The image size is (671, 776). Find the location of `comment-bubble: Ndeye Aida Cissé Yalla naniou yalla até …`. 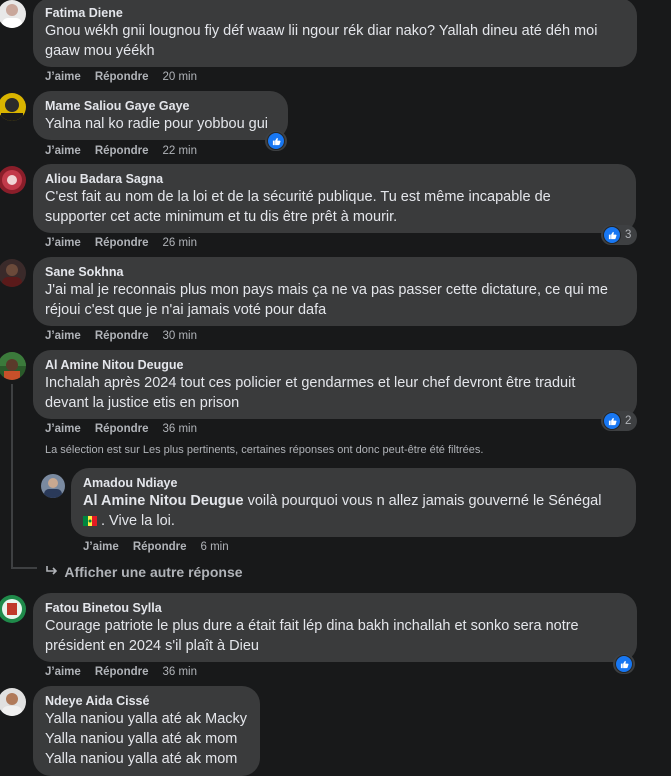

comment-bubble: Ndeye Aida Cissé Yalla naniou yalla até … is located at coordinates (146, 731).